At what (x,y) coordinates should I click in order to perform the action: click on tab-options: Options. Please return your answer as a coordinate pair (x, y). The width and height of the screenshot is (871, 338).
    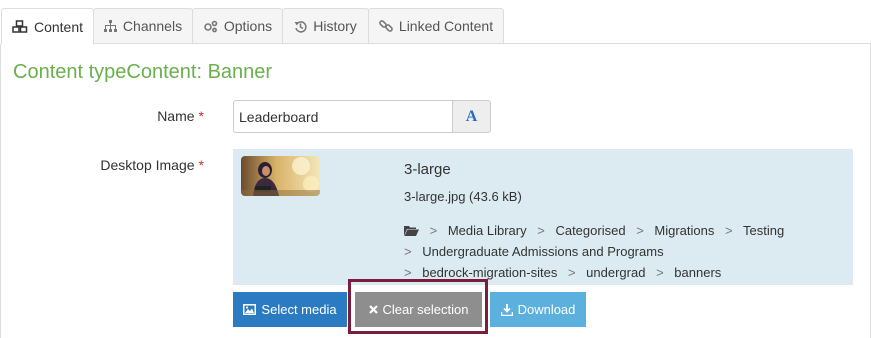
    Looking at the image, I should click on (237, 25).